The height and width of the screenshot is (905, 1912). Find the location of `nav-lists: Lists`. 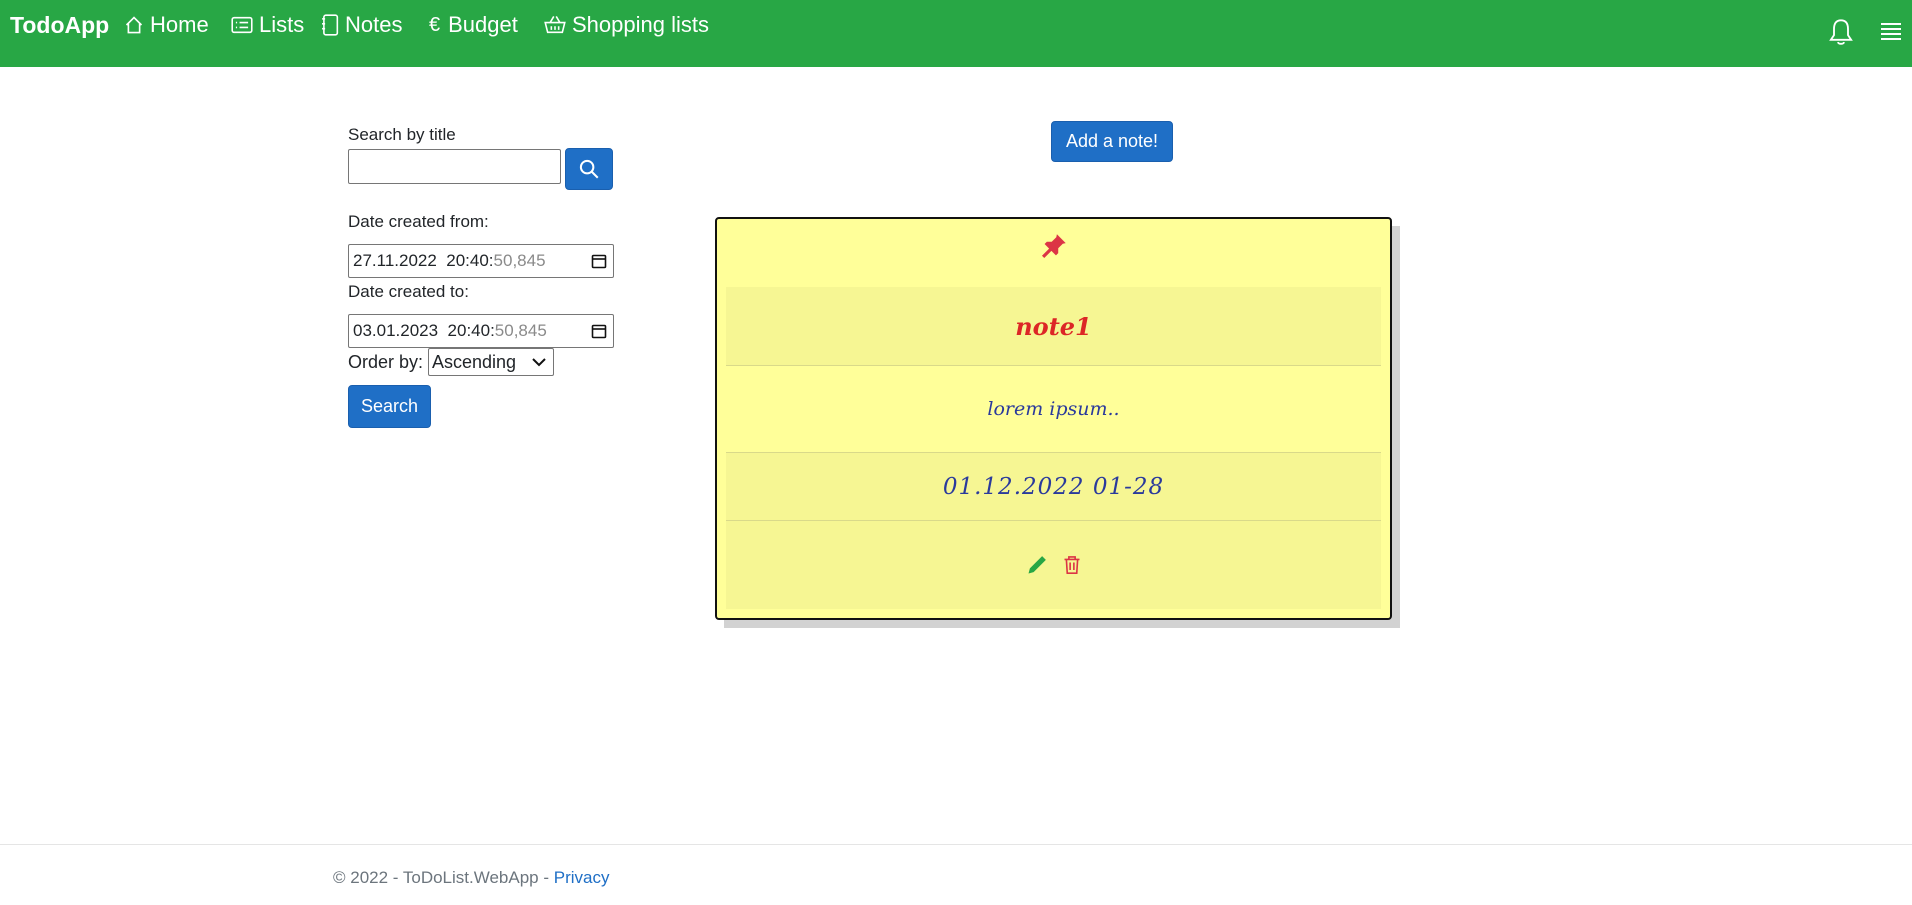

nav-lists: Lists is located at coordinates (267, 25).